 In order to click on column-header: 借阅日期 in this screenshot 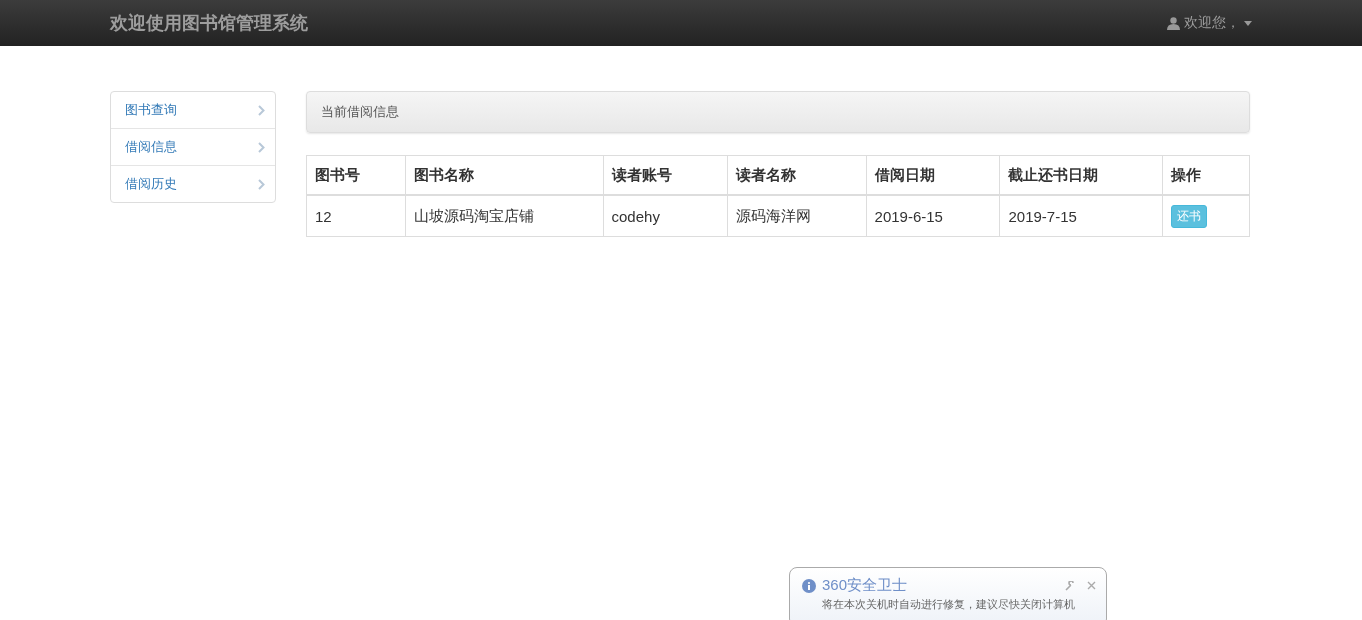, I will do `click(933, 175)`.